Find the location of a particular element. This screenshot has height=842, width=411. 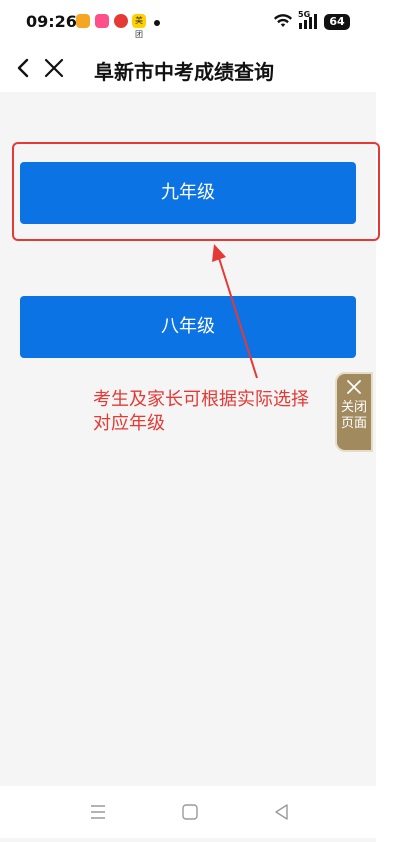

close-page-float-button: 关闭页面 is located at coordinates (354, 412).